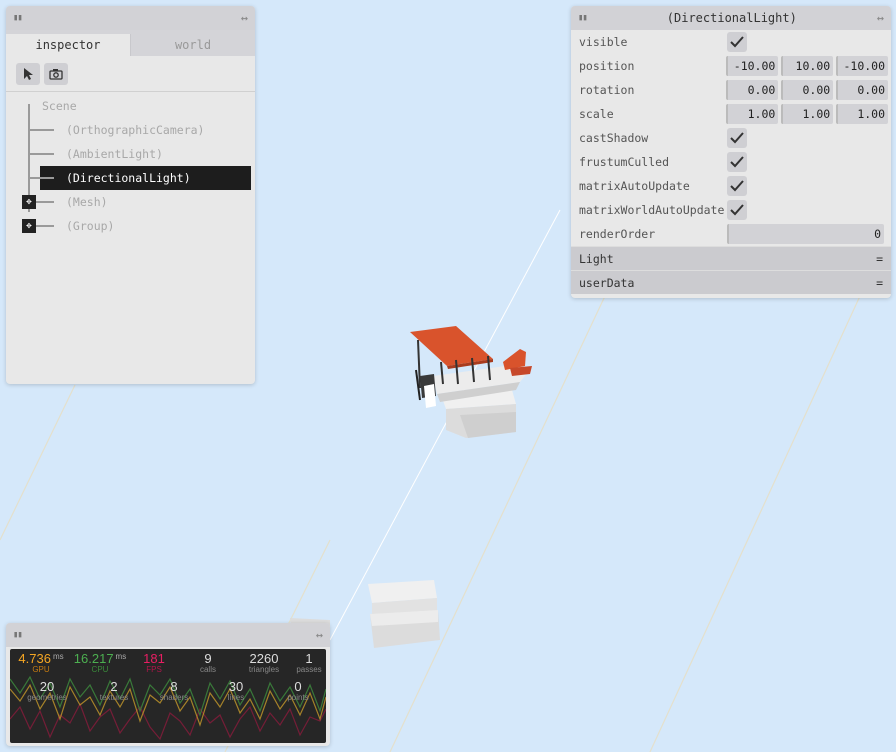 This screenshot has width=896, height=752. Describe the element at coordinates (607, 282) in the screenshot. I see `section-label: userData` at that location.